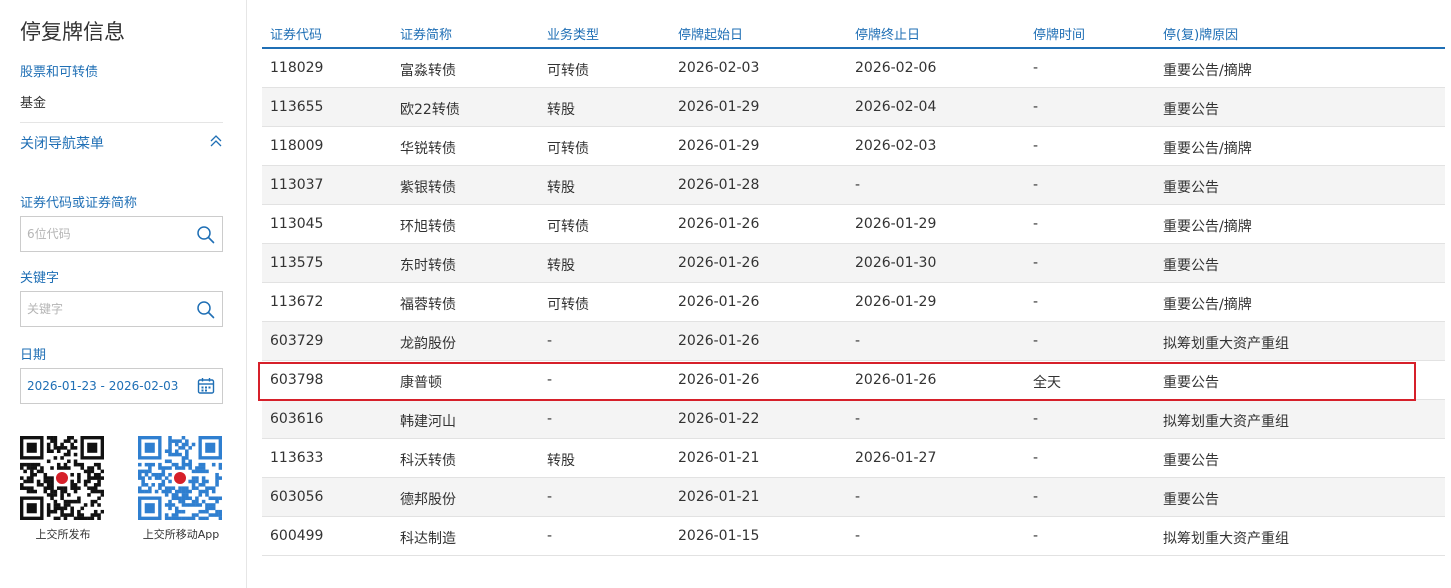  I want to click on cell-end-date: 2026-01-30, so click(896, 263).